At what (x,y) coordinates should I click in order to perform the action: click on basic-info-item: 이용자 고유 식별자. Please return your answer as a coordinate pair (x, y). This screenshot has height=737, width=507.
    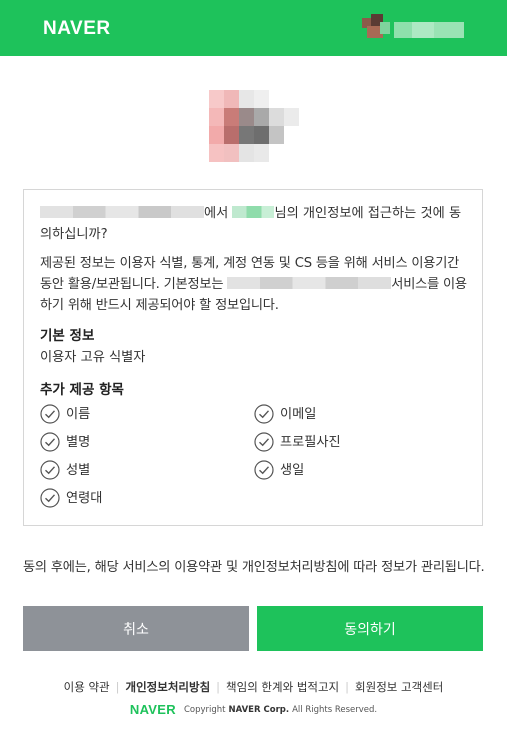
    Looking at the image, I should click on (93, 357).